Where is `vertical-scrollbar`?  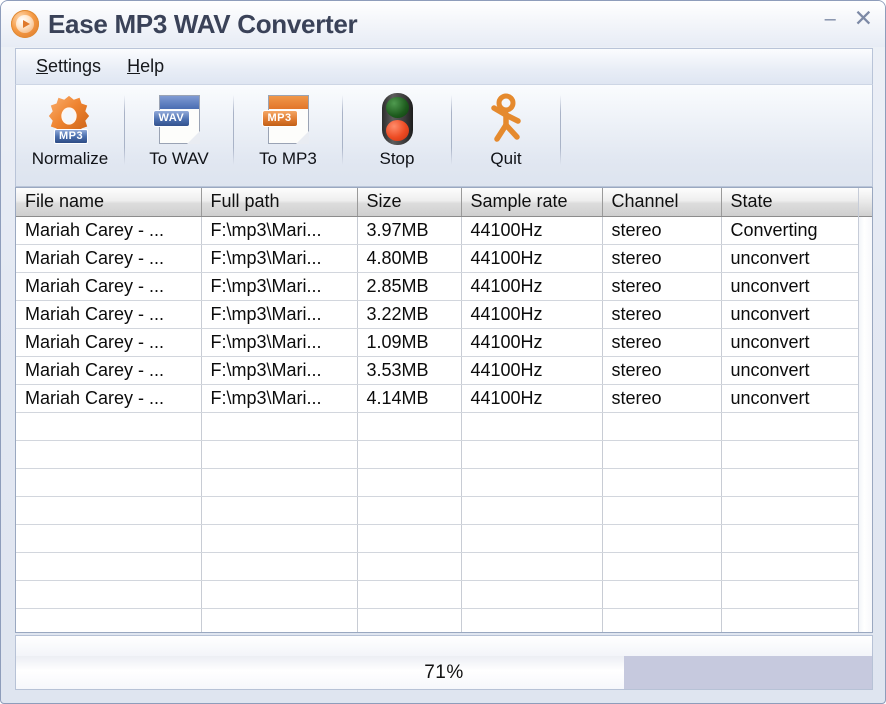 vertical-scrollbar is located at coordinates (865, 410).